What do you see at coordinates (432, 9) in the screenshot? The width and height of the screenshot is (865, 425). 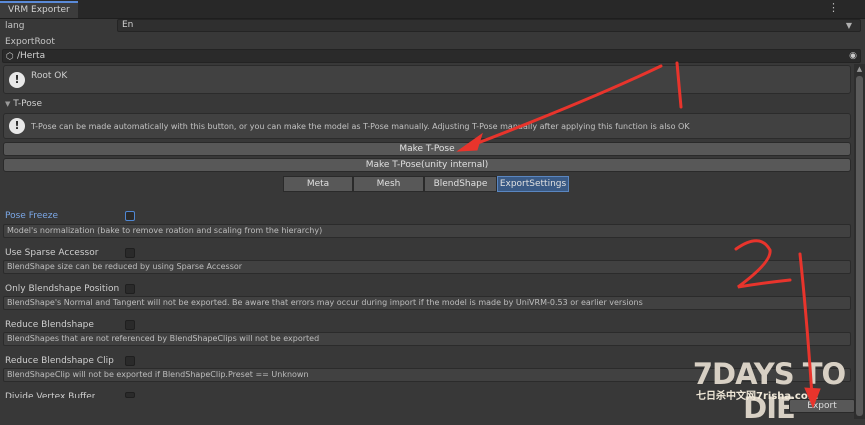 I see `window-titlebar: VRM Exporter ⋮` at bounding box center [432, 9].